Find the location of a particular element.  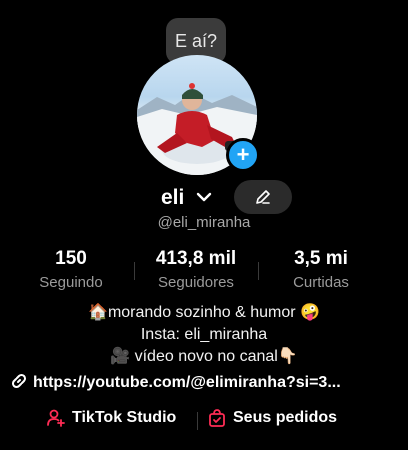

plus-icon: + is located at coordinates (243, 154).